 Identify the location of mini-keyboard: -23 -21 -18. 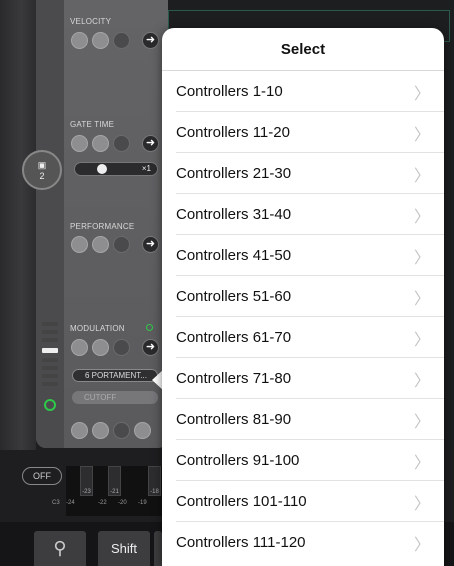
(116, 491).